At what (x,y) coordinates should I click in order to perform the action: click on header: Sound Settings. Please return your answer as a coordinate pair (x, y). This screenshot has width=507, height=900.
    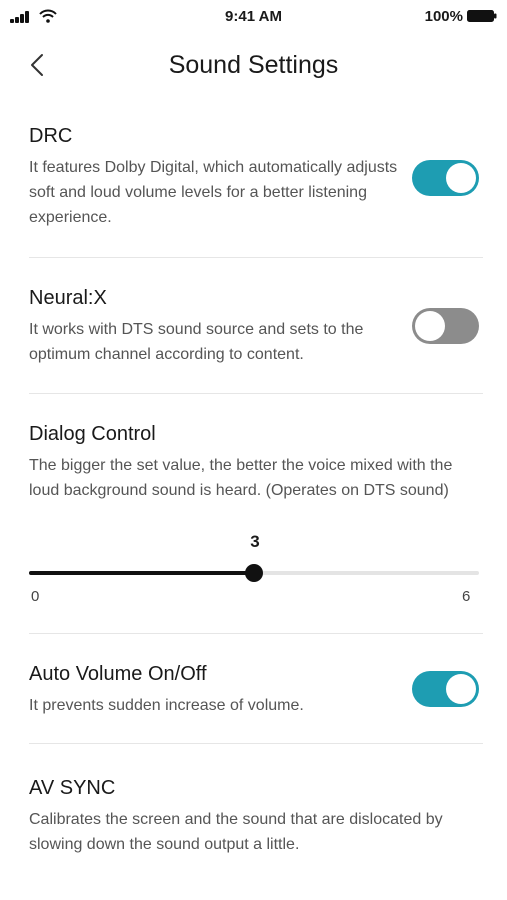
    Looking at the image, I should click on (253, 65).